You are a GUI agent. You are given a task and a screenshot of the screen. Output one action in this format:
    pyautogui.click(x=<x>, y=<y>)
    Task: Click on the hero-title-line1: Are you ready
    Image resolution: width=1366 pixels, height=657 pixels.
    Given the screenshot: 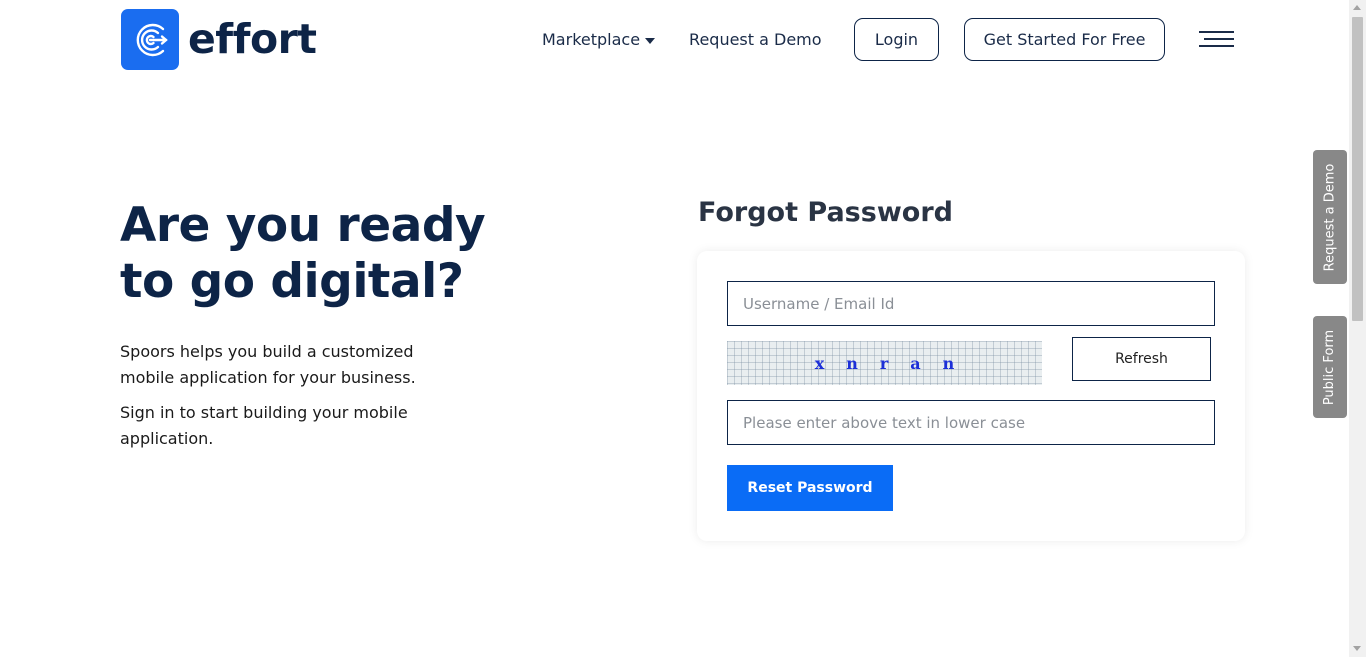 What is the action you would take?
    pyautogui.click(x=303, y=225)
    